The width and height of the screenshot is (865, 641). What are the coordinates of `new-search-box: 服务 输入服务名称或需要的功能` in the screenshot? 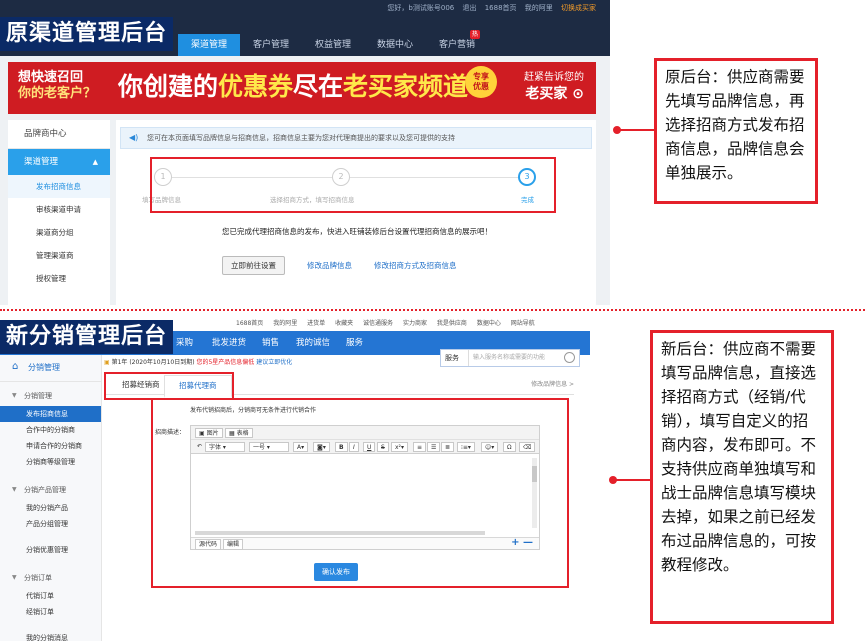 It's located at (510, 358).